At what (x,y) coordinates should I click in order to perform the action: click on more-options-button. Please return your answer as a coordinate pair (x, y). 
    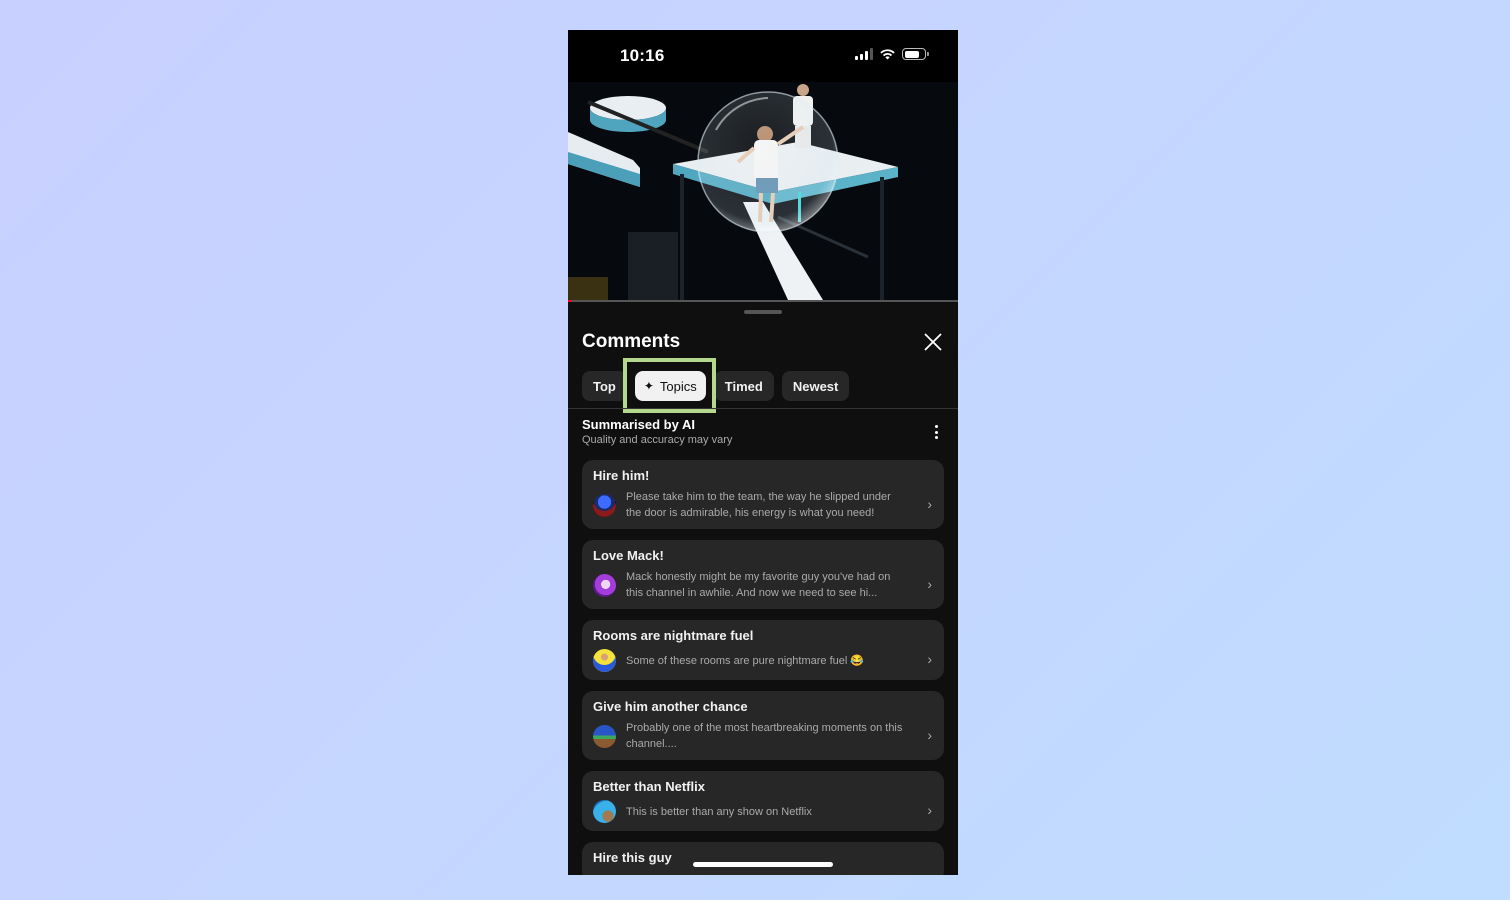
    Looking at the image, I should click on (936, 432).